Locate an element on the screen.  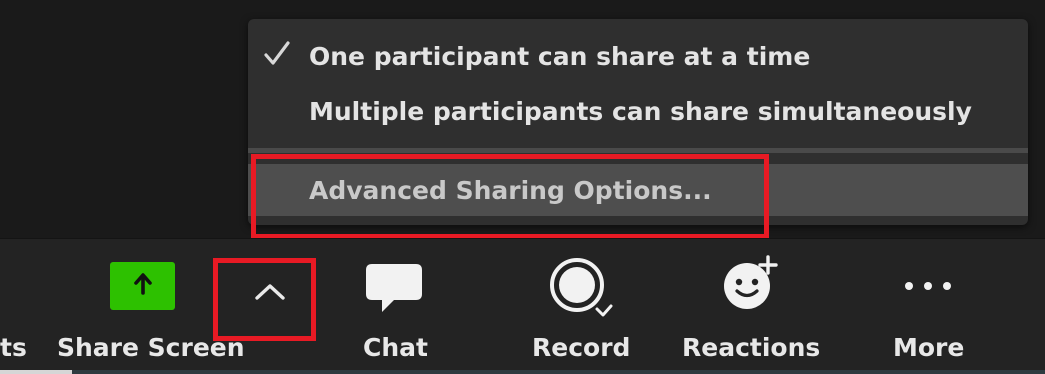
reactions-button-icon is located at coordinates (751, 285).